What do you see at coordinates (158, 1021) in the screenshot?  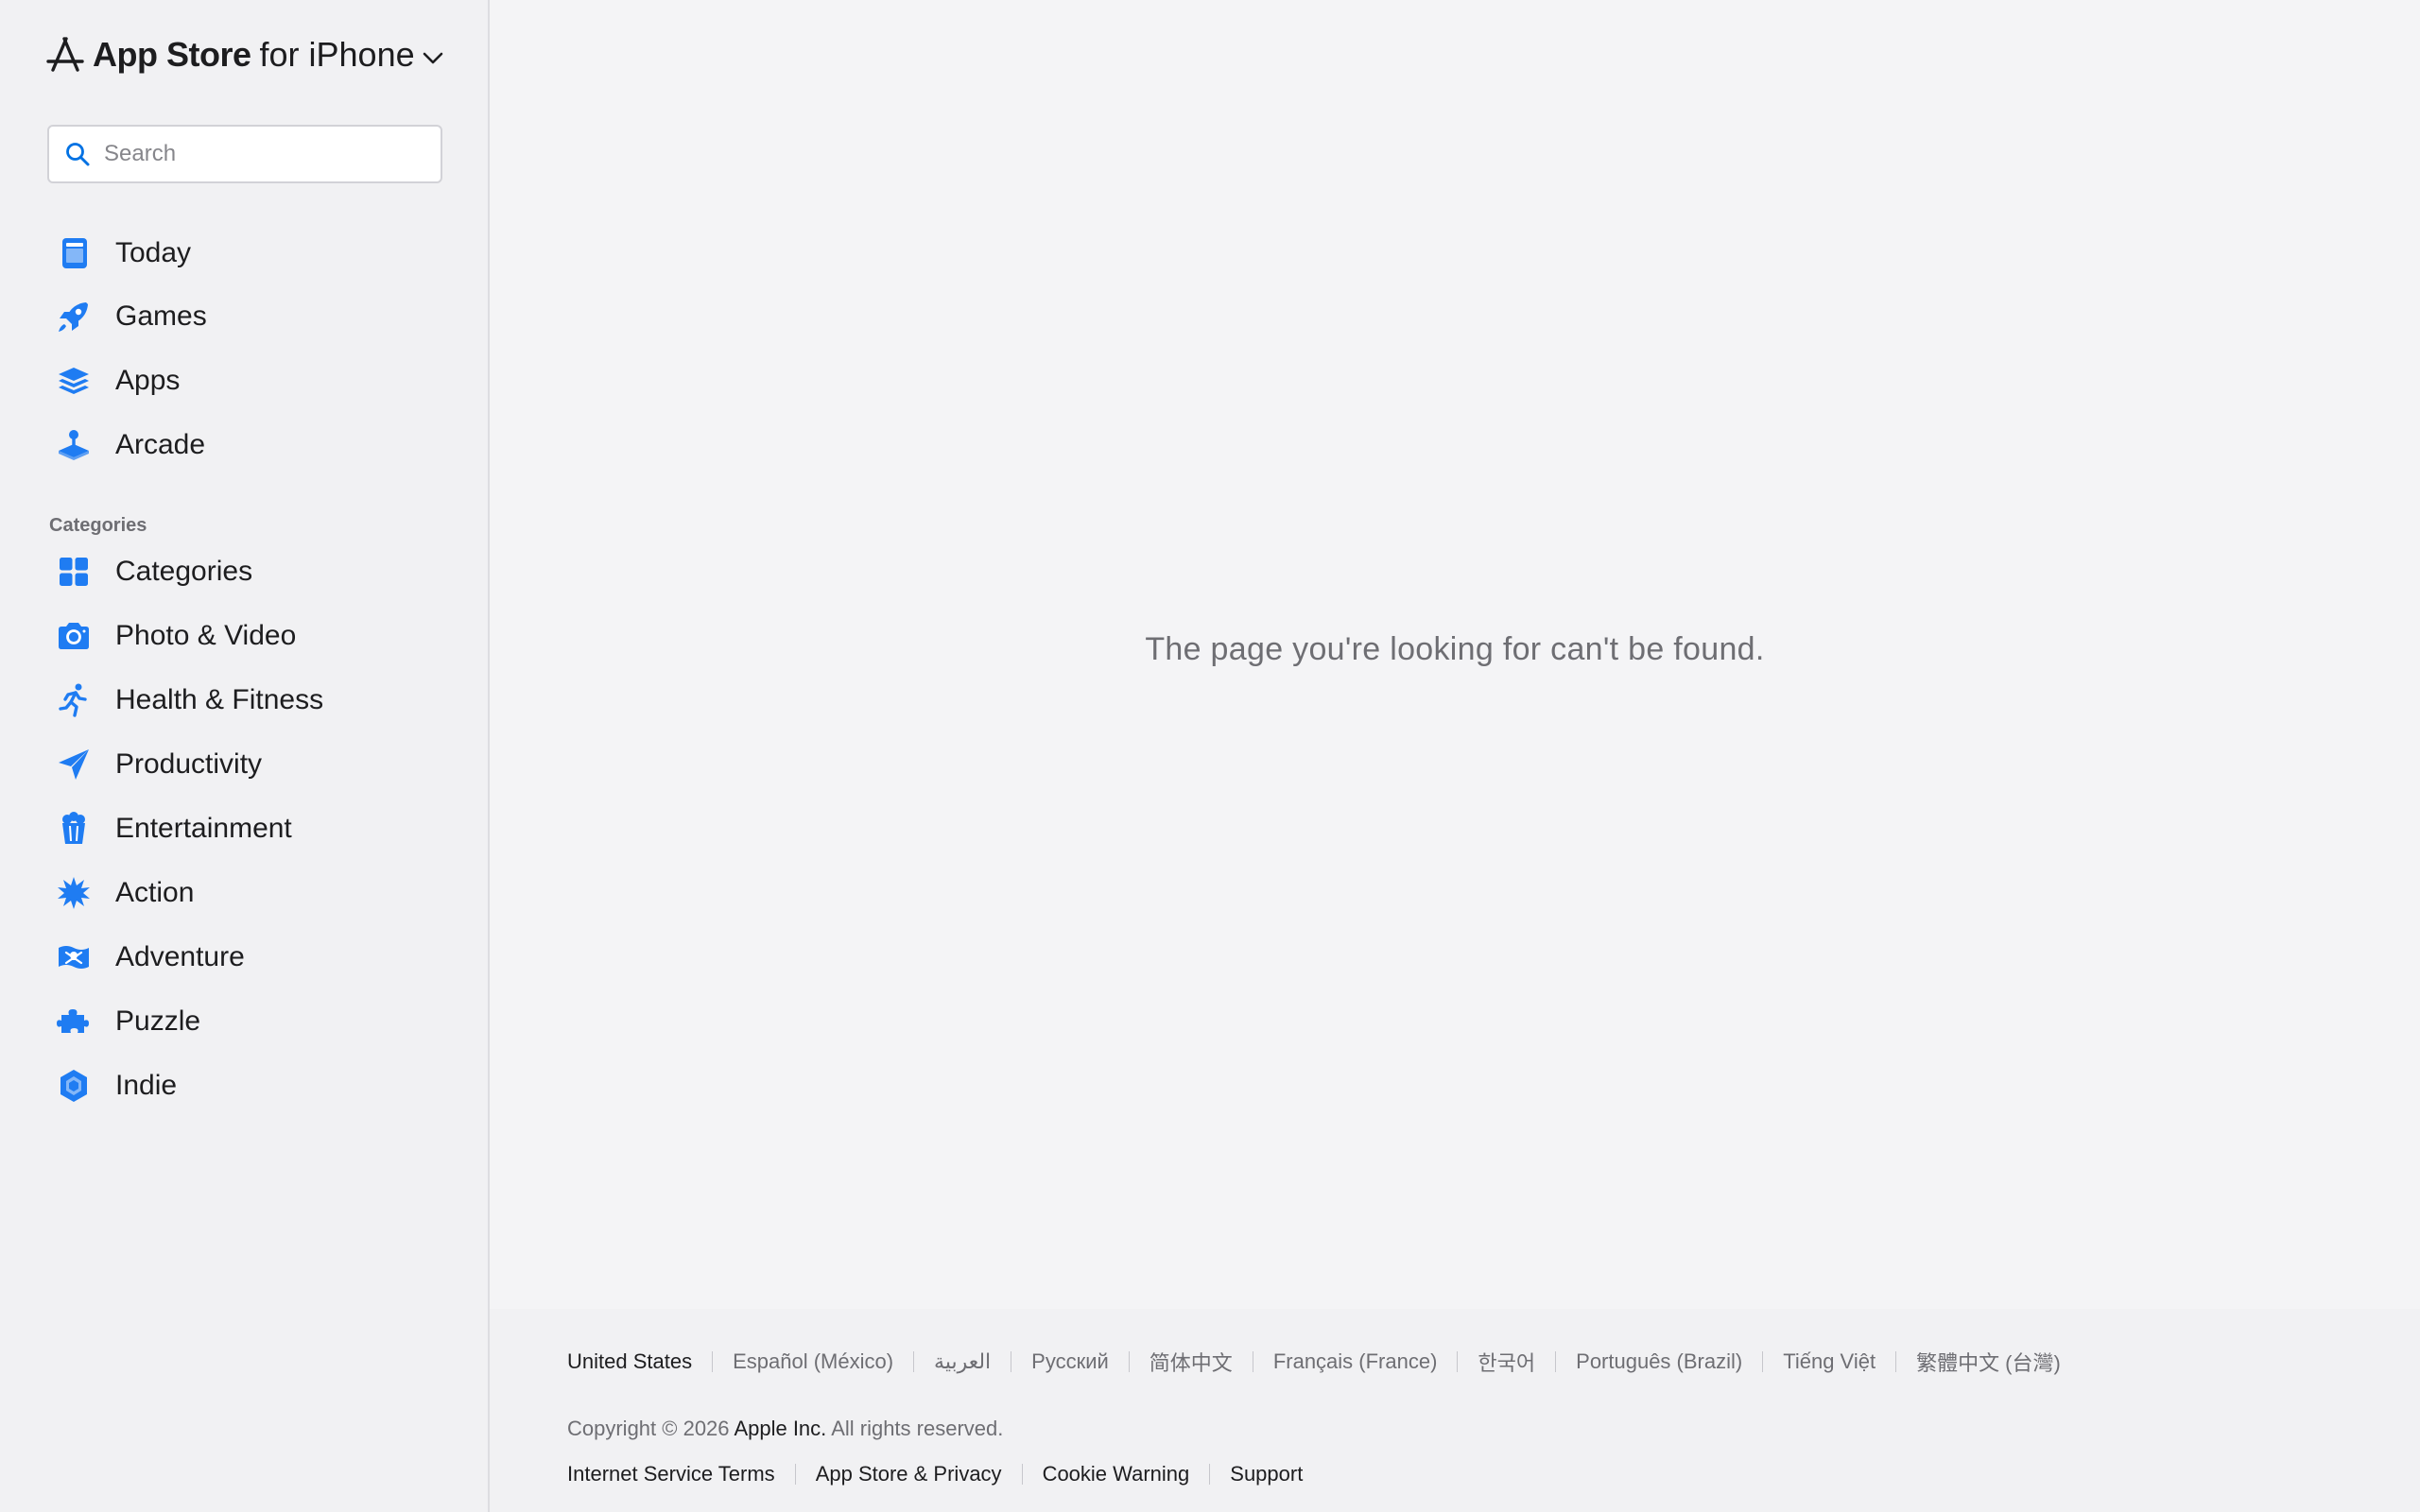 I see `sidebar-item-label: Puzzle` at bounding box center [158, 1021].